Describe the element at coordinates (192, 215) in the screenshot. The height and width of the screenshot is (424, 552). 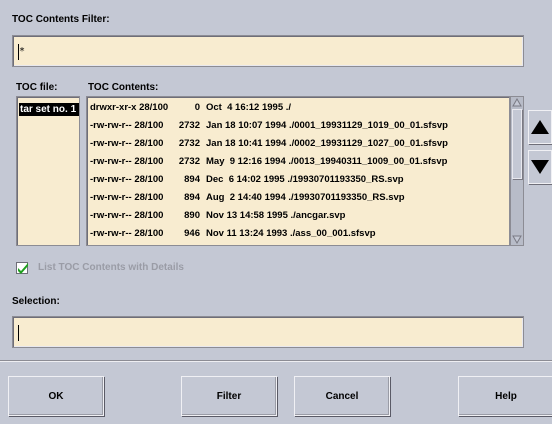
I see `toc-row-size: 890` at that location.